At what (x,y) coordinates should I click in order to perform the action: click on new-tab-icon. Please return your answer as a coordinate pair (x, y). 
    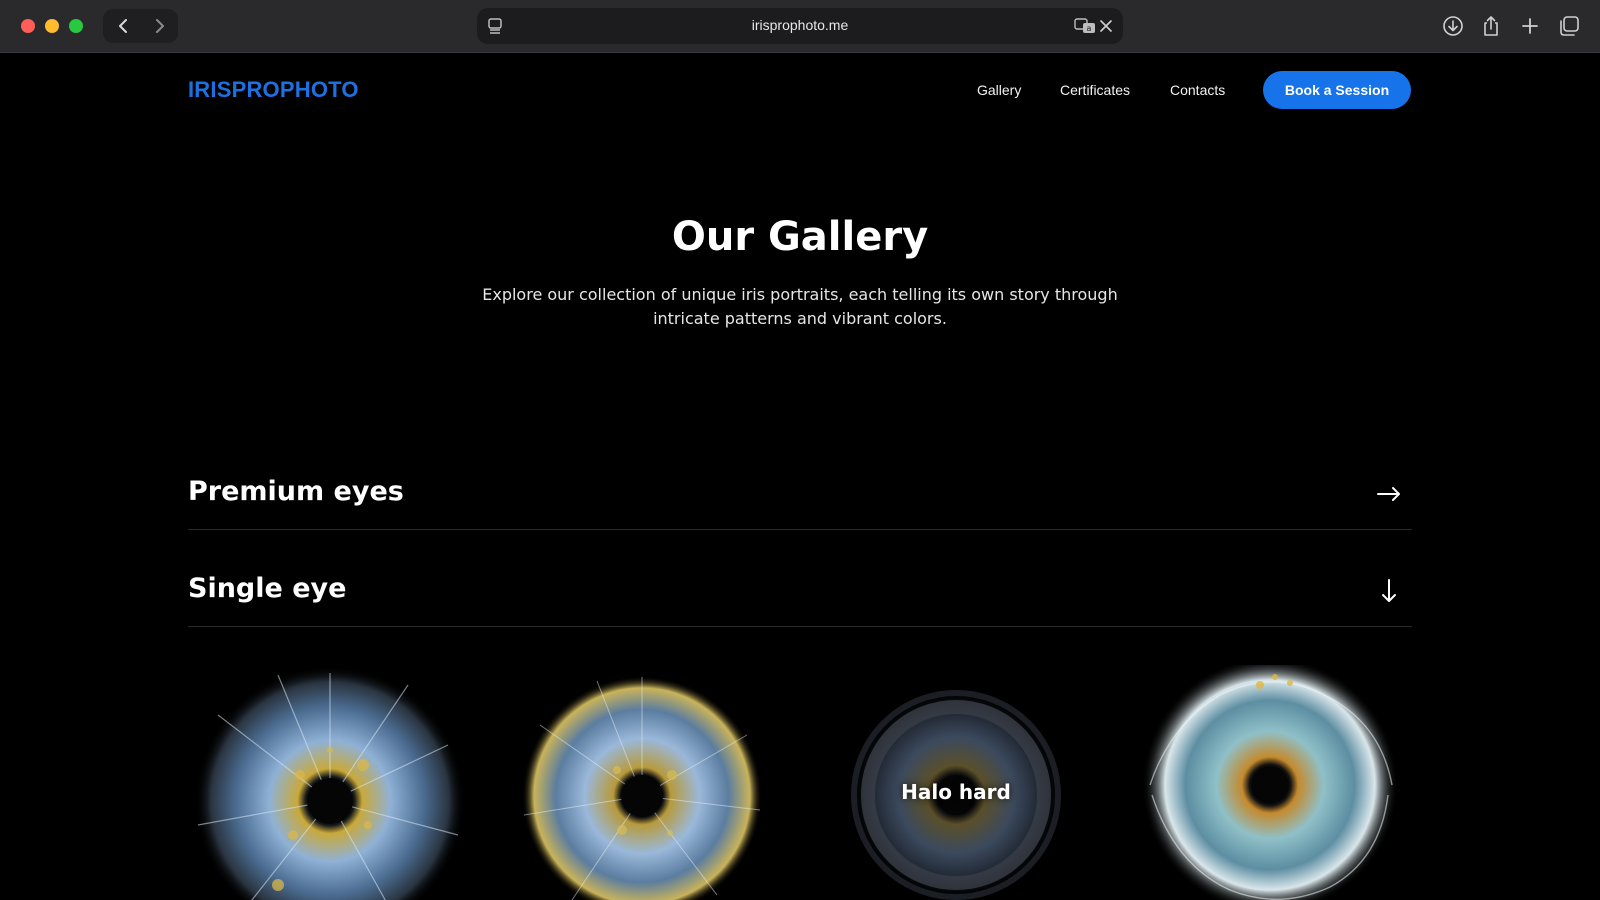
    Looking at the image, I should click on (1530, 26).